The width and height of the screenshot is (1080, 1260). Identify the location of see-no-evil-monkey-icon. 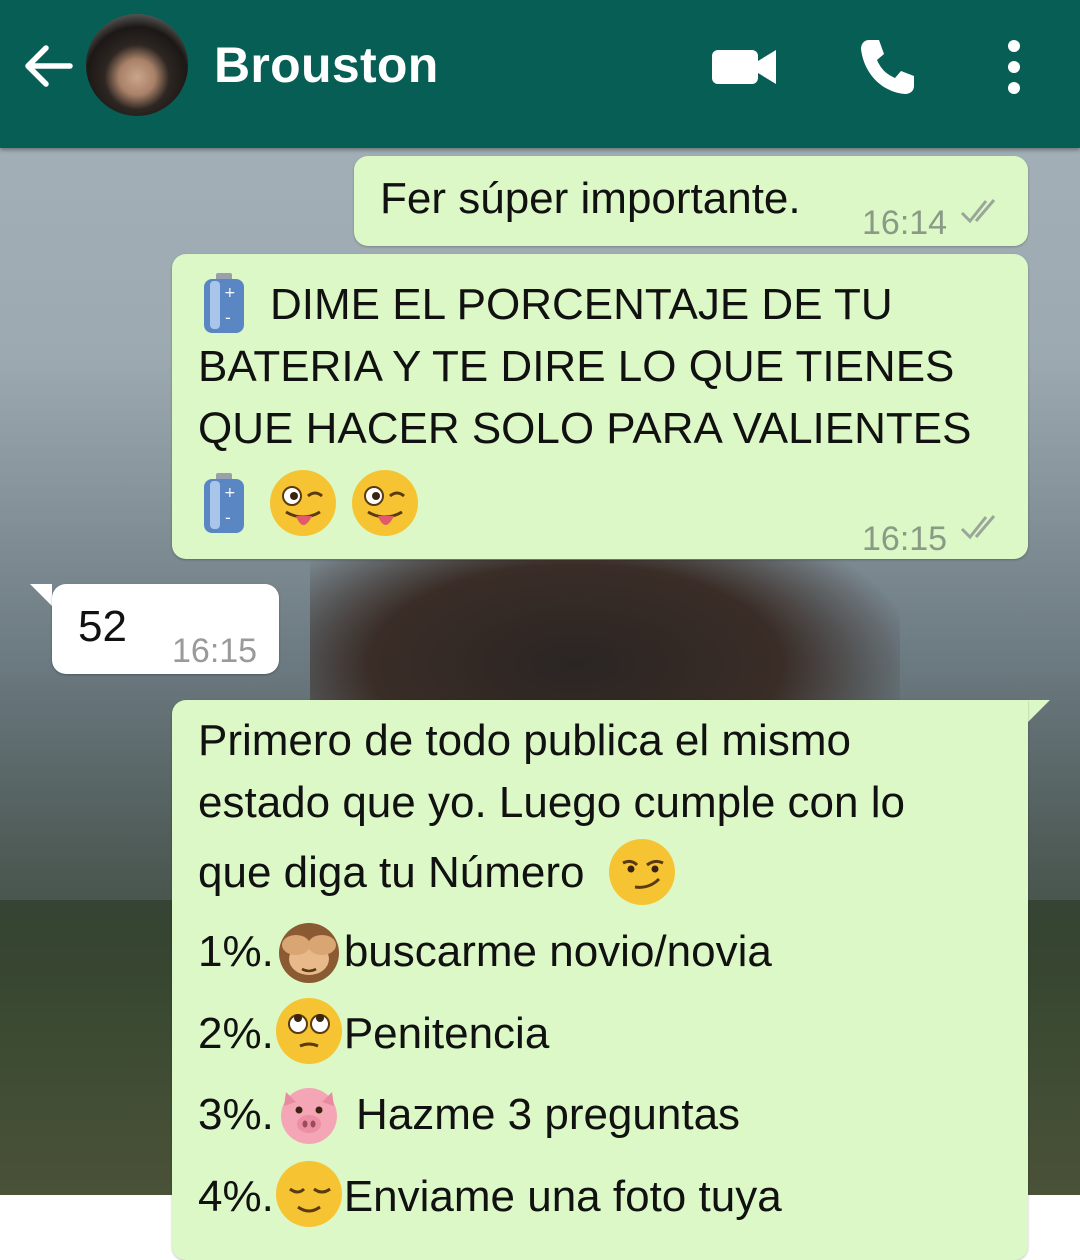
(308, 952).